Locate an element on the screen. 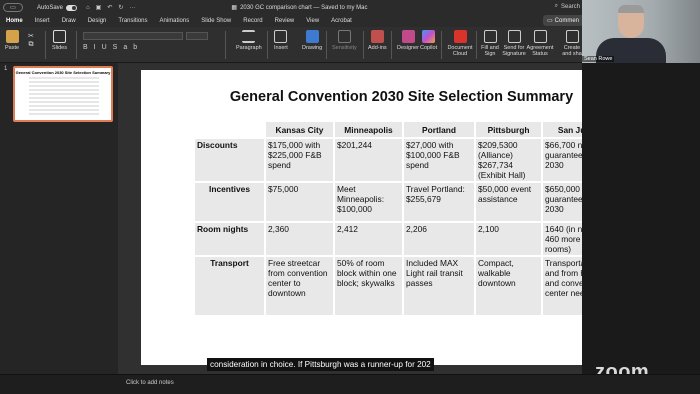 The image size is (700, 394). autosave-toggle is located at coordinates (72, 7).